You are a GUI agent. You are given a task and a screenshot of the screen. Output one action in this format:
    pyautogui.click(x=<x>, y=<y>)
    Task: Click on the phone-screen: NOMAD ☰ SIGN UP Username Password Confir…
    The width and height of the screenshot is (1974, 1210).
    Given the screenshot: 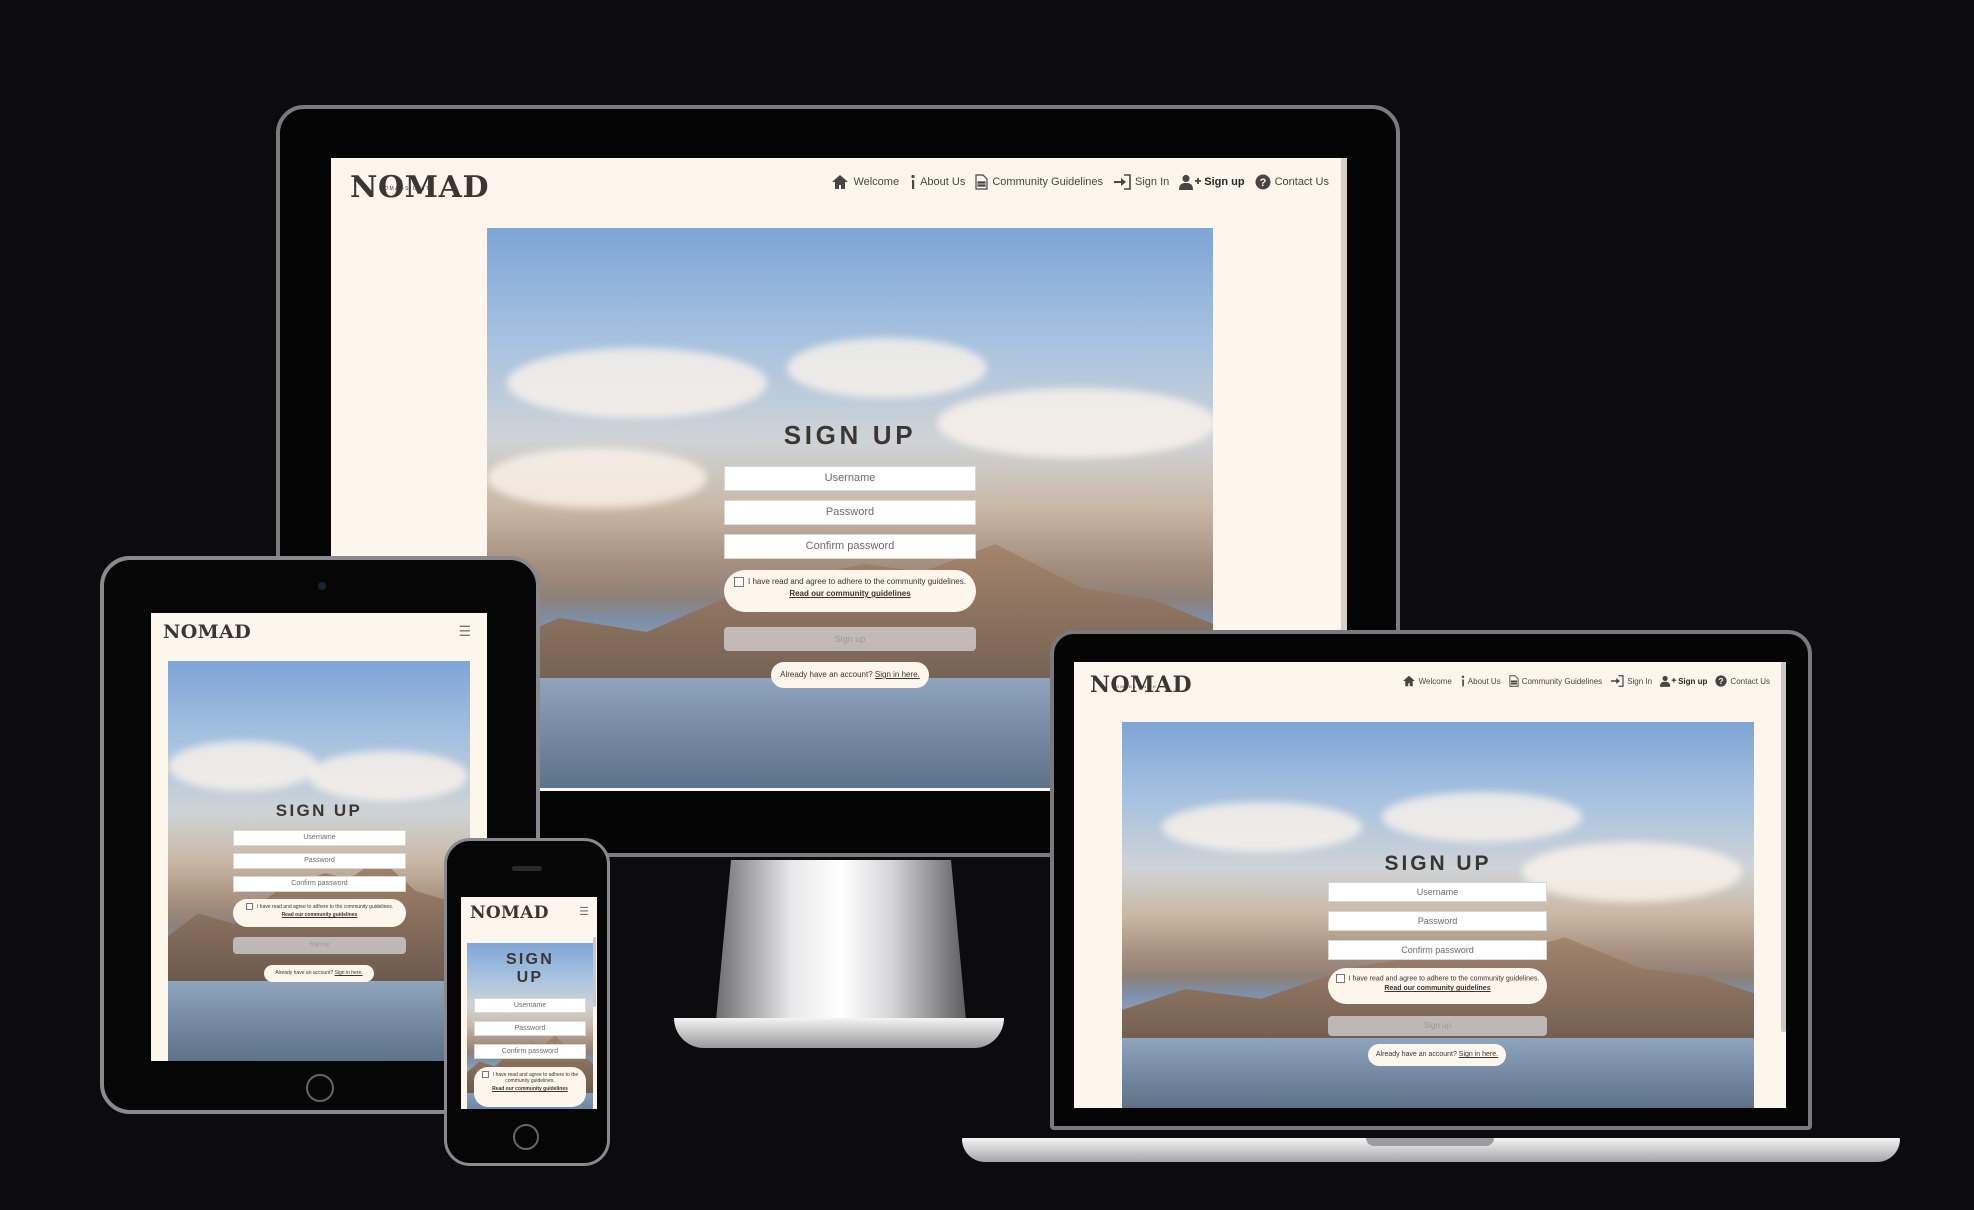 What is the action you would take?
    pyautogui.click(x=529, y=1003)
    